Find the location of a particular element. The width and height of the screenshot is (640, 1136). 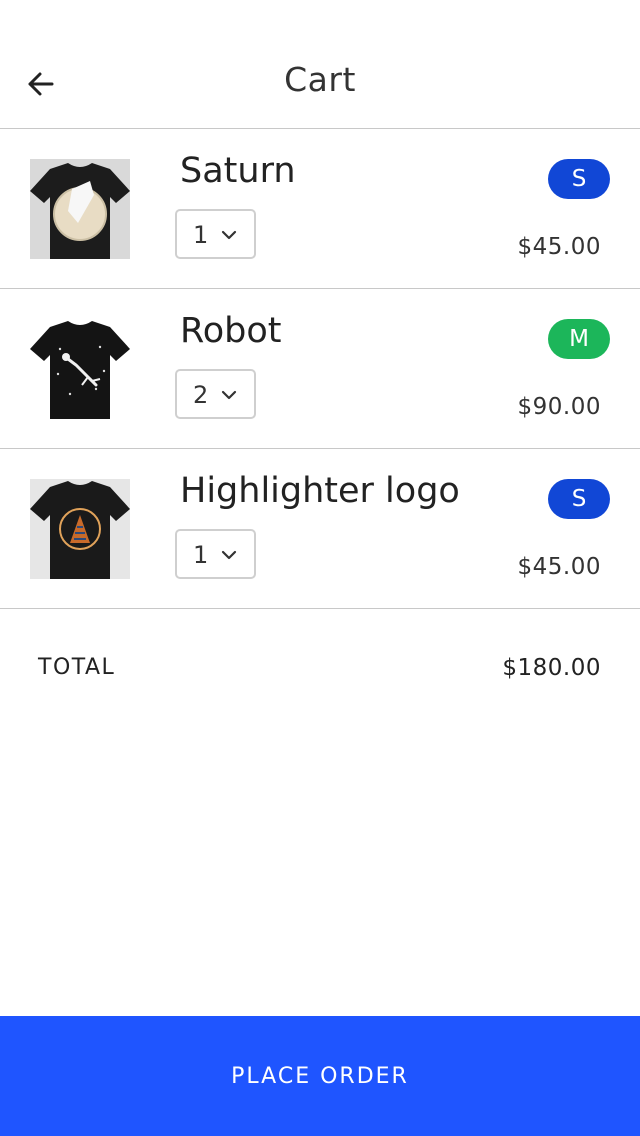

item-name: Saturn is located at coordinates (238, 171).